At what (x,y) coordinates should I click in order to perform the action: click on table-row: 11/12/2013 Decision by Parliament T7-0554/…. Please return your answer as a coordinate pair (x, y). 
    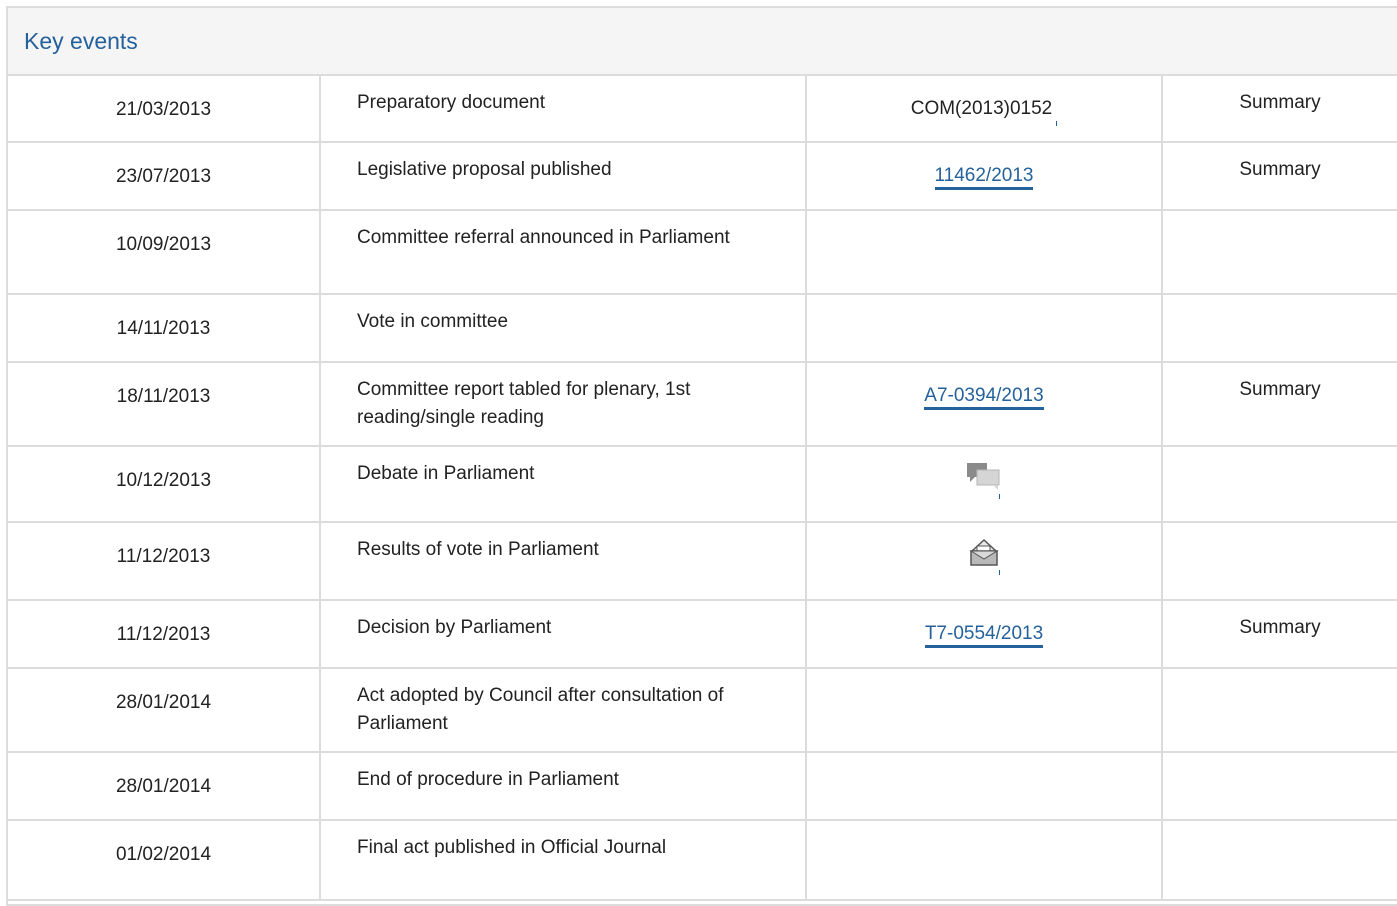
    Looking at the image, I should click on (702, 634).